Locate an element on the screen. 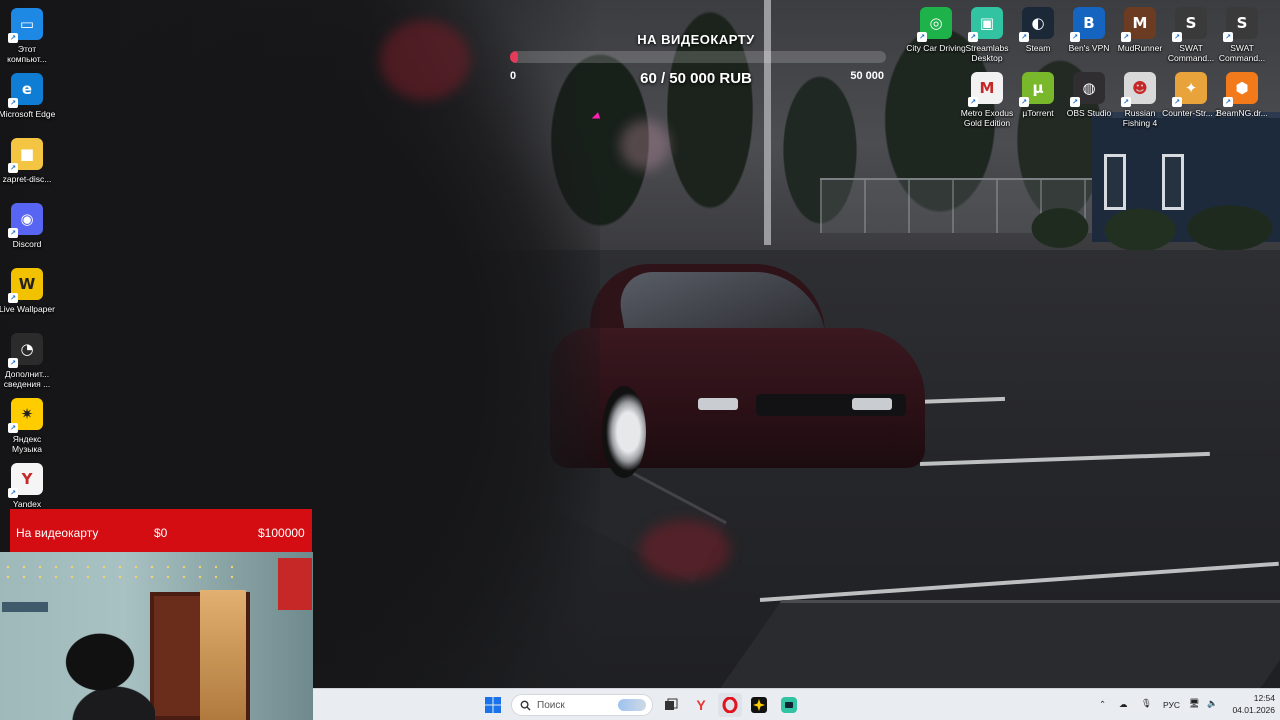 The width and height of the screenshot is (1280, 720). goal-widget: На видеокарту $0 $100000 is located at coordinates (161, 530).